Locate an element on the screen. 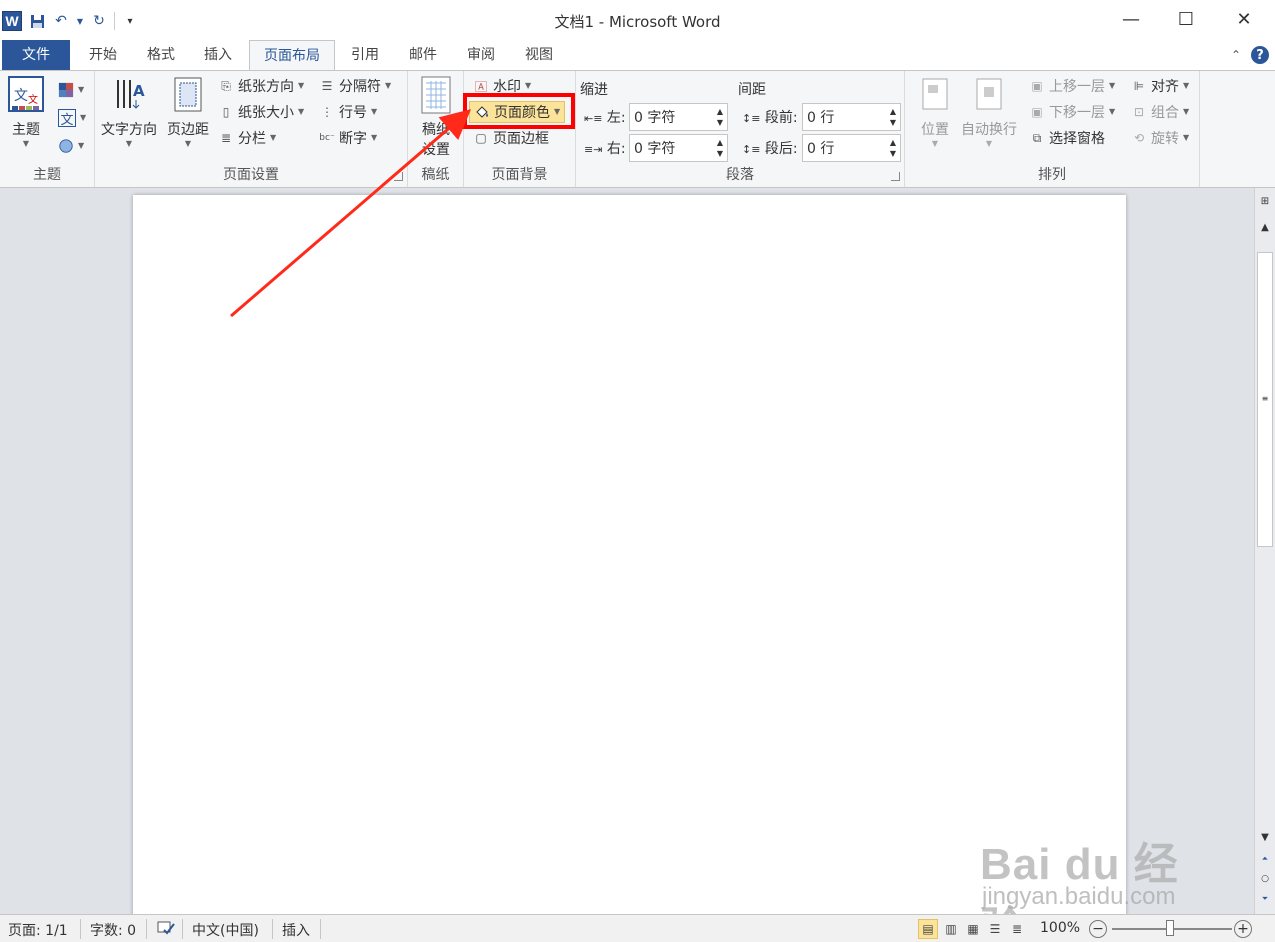 This screenshot has height=942, width=1275. print-layout-view-icon: ▤ is located at coordinates (928, 929).